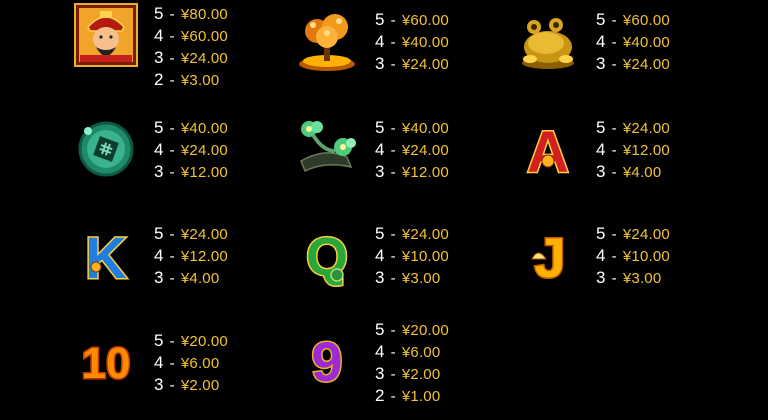  I want to click on pay-line: 5- ¥40.00, so click(191, 128).